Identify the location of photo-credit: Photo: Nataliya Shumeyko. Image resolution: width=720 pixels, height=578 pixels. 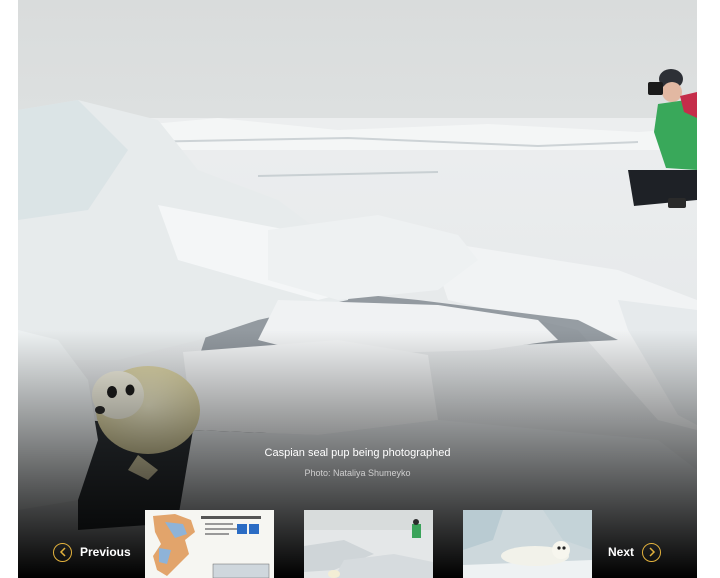
(357, 473).